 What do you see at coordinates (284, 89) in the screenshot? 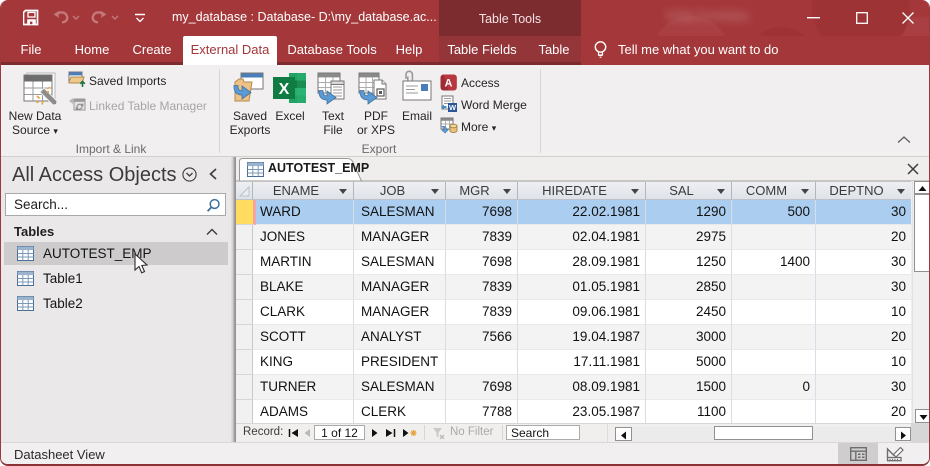
I see `svg-text: X` at bounding box center [284, 89].